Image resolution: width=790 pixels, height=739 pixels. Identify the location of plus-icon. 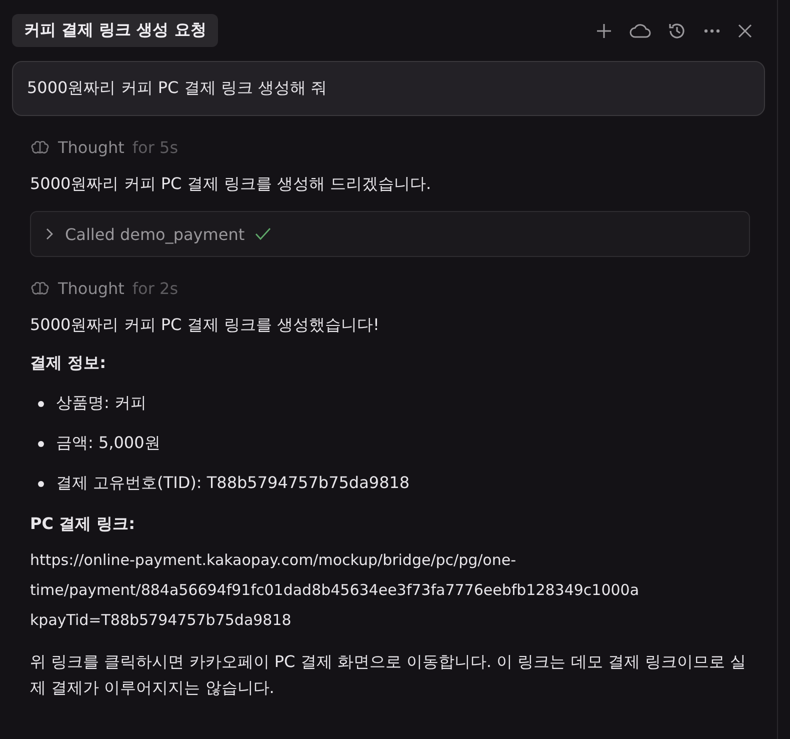
(604, 31).